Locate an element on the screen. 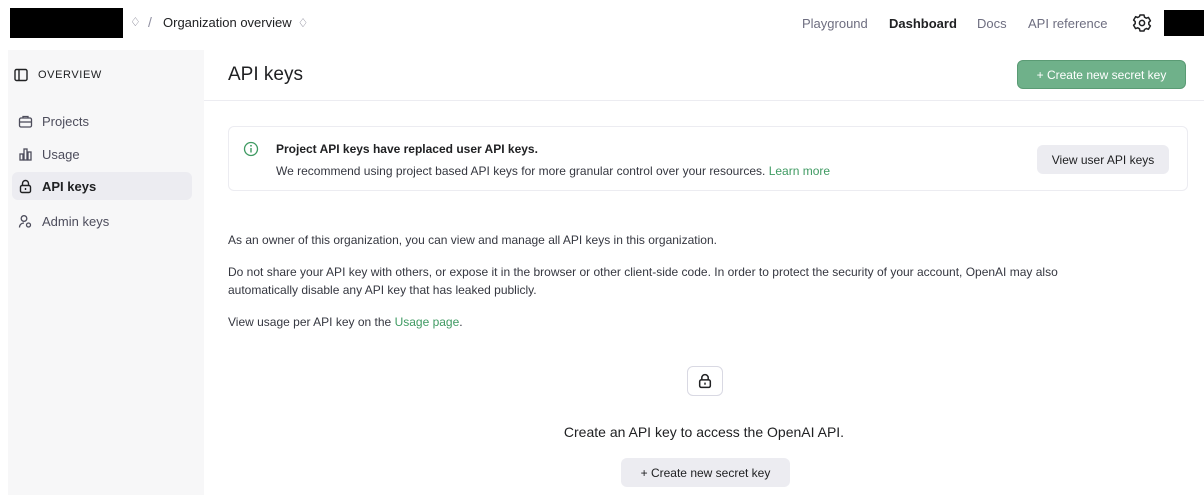 The image size is (1204, 495). nav-api-reference: API reference is located at coordinates (1068, 23).